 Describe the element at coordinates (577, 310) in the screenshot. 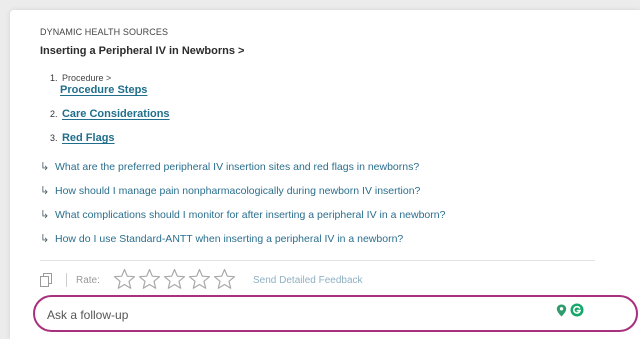

I see `grammarly-icon` at that location.